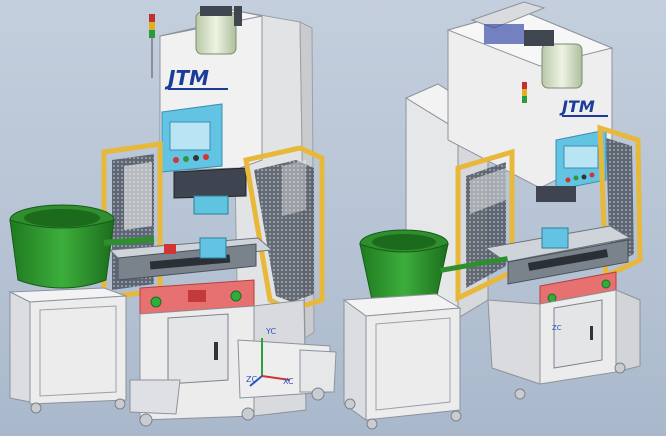 This screenshot has width=666, height=436. Describe the element at coordinates (556, 194) in the screenshot. I see `right-press-ram` at that location.